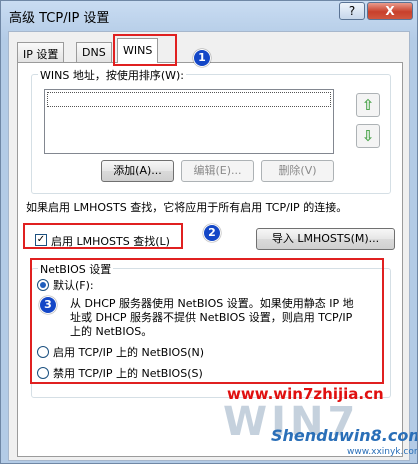  What do you see at coordinates (297, 171) in the screenshot?
I see `delete-button: 删除(V)` at bounding box center [297, 171].